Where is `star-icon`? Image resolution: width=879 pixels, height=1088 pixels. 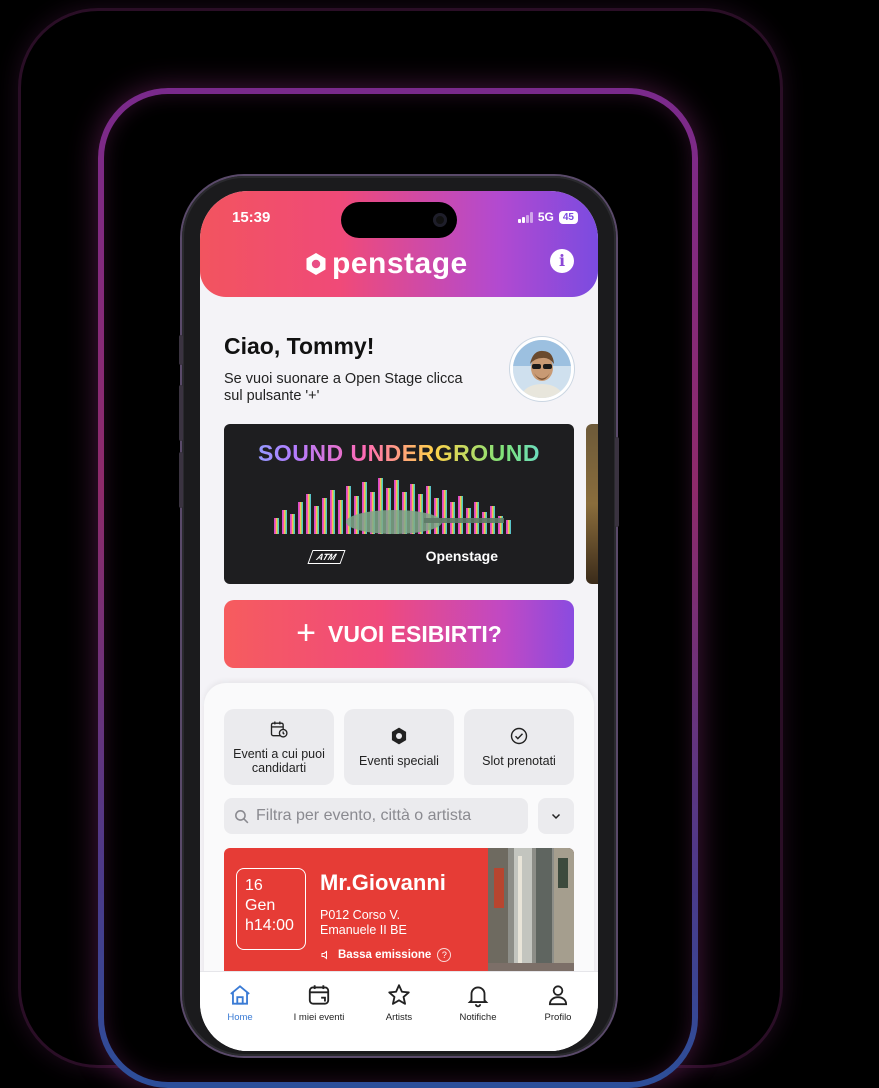
star-icon is located at coordinates (399, 994).